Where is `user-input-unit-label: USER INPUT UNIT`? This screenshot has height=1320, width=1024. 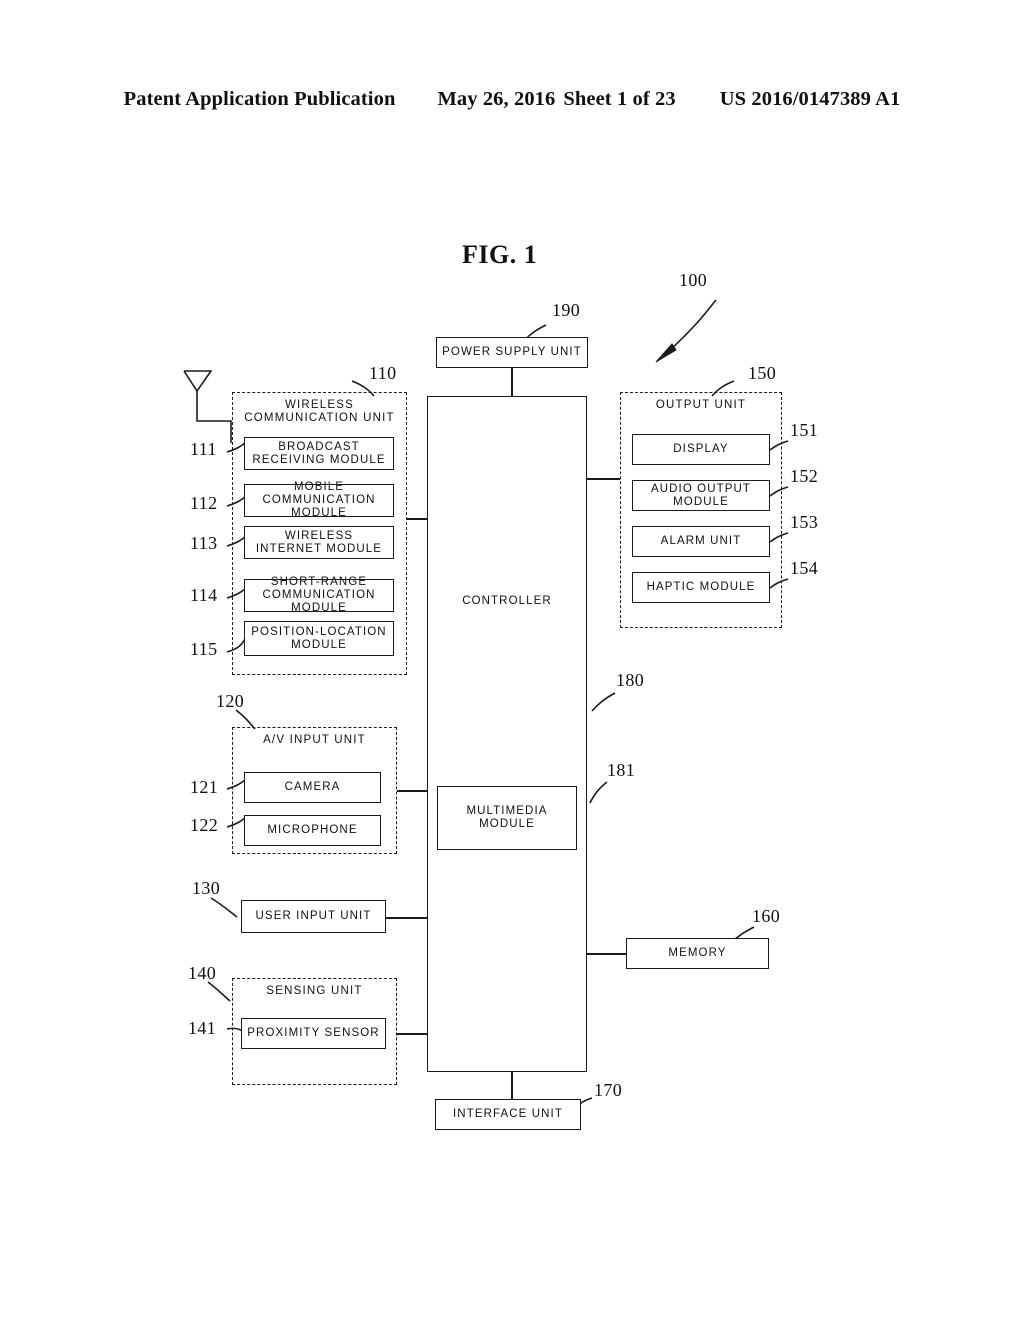
user-input-unit-label: USER INPUT UNIT is located at coordinates (313, 916).